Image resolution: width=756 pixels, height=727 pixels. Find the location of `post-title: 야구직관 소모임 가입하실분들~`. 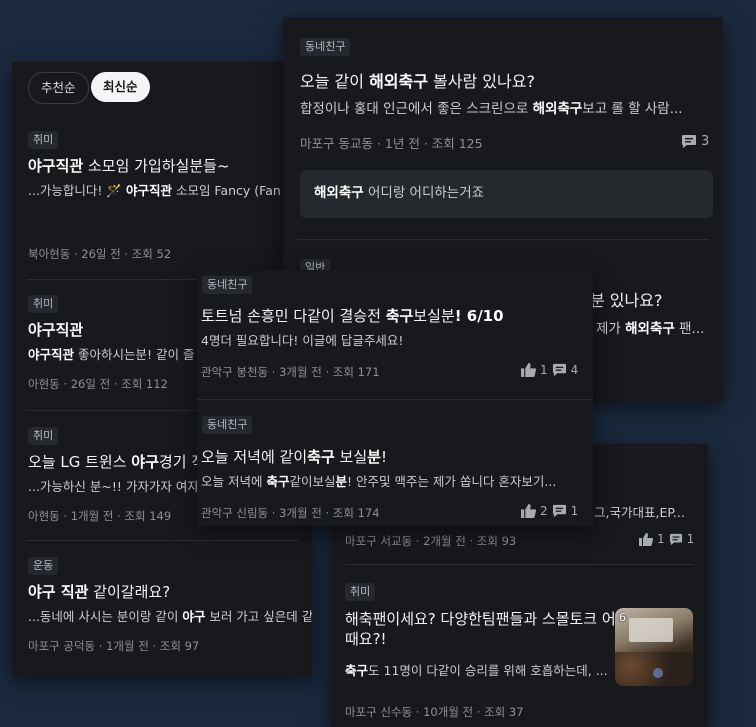

post-title: 야구직관 소모임 가입하실분들~ is located at coordinates (129, 166).